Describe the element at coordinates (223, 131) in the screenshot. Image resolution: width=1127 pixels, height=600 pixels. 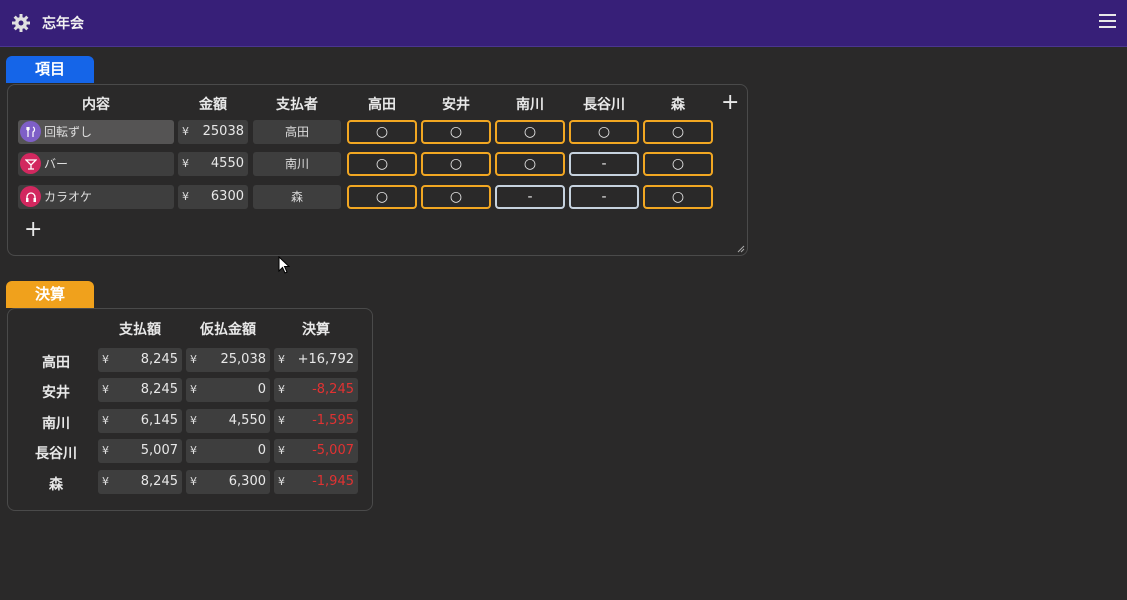
I see `item-amount-text: 25038` at that location.